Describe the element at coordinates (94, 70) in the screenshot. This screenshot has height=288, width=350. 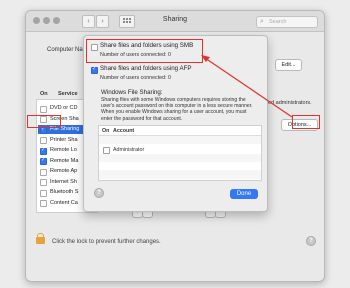
I see `afp-checkbox` at that location.